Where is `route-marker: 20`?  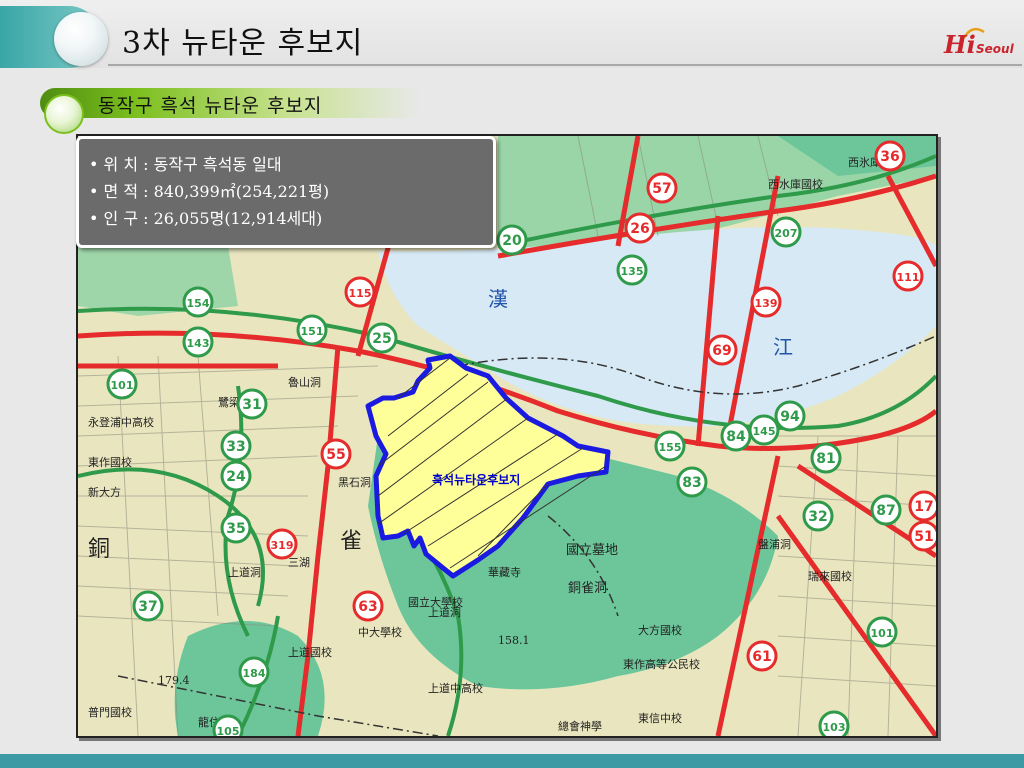 route-marker: 20 is located at coordinates (512, 240).